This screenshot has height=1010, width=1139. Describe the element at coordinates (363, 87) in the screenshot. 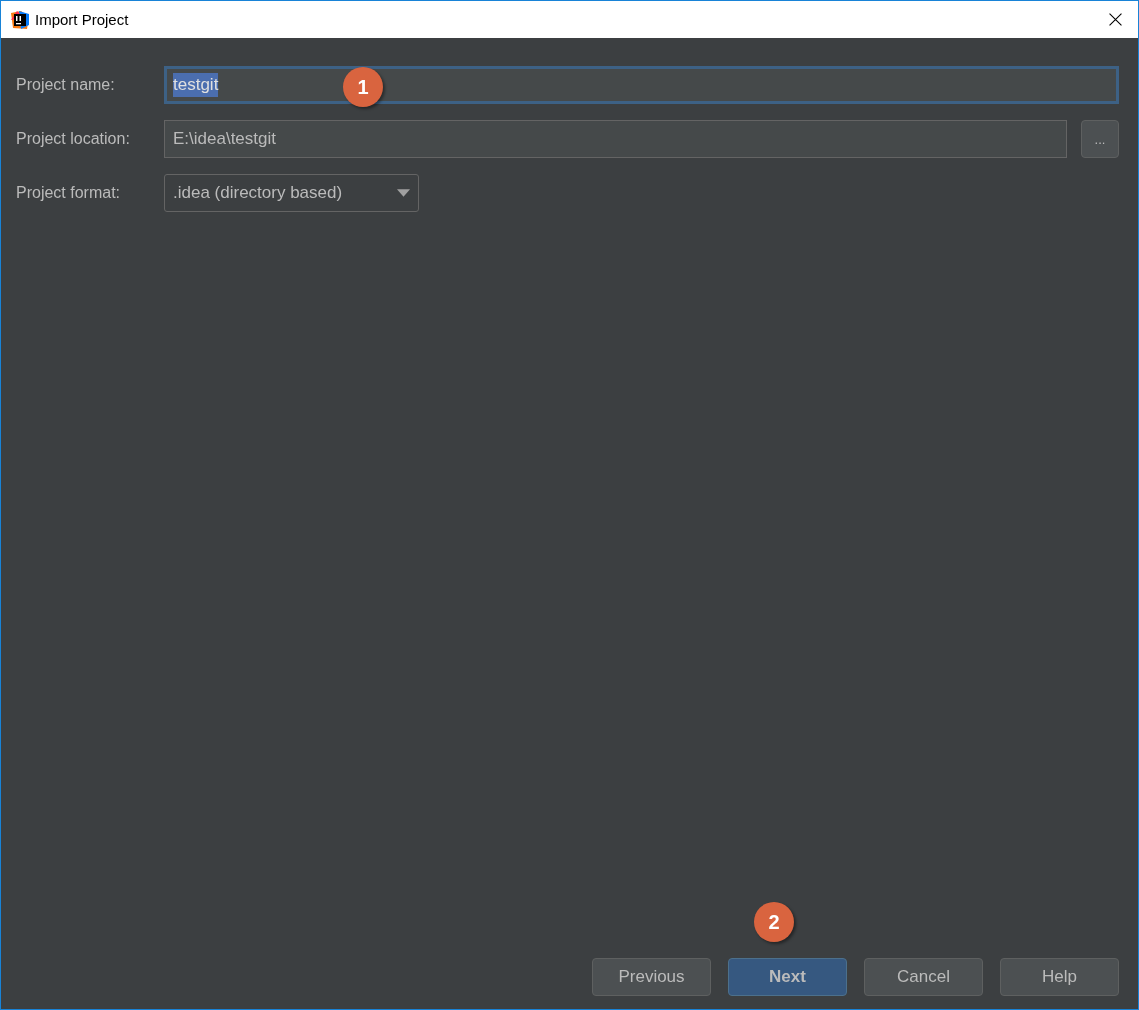

I see `step-marker: 1` at that location.